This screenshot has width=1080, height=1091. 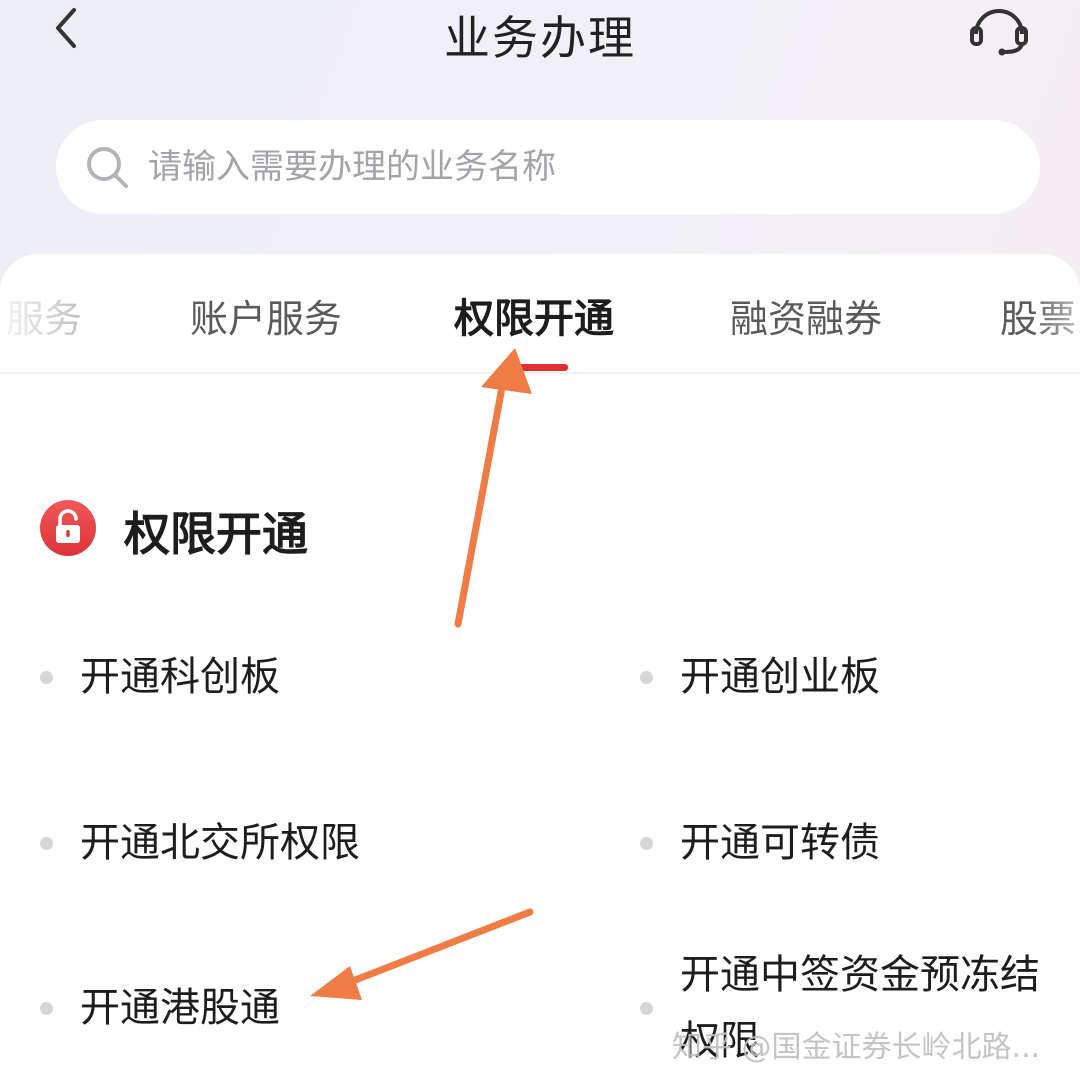 I want to click on list-item: 开通创业板, so click(x=850, y=677).